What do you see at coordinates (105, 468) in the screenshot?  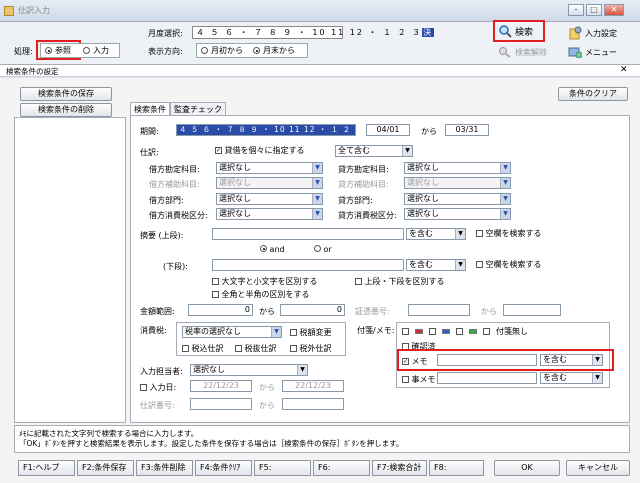 I see `f2-save-button: F2:条件保存` at bounding box center [105, 468].